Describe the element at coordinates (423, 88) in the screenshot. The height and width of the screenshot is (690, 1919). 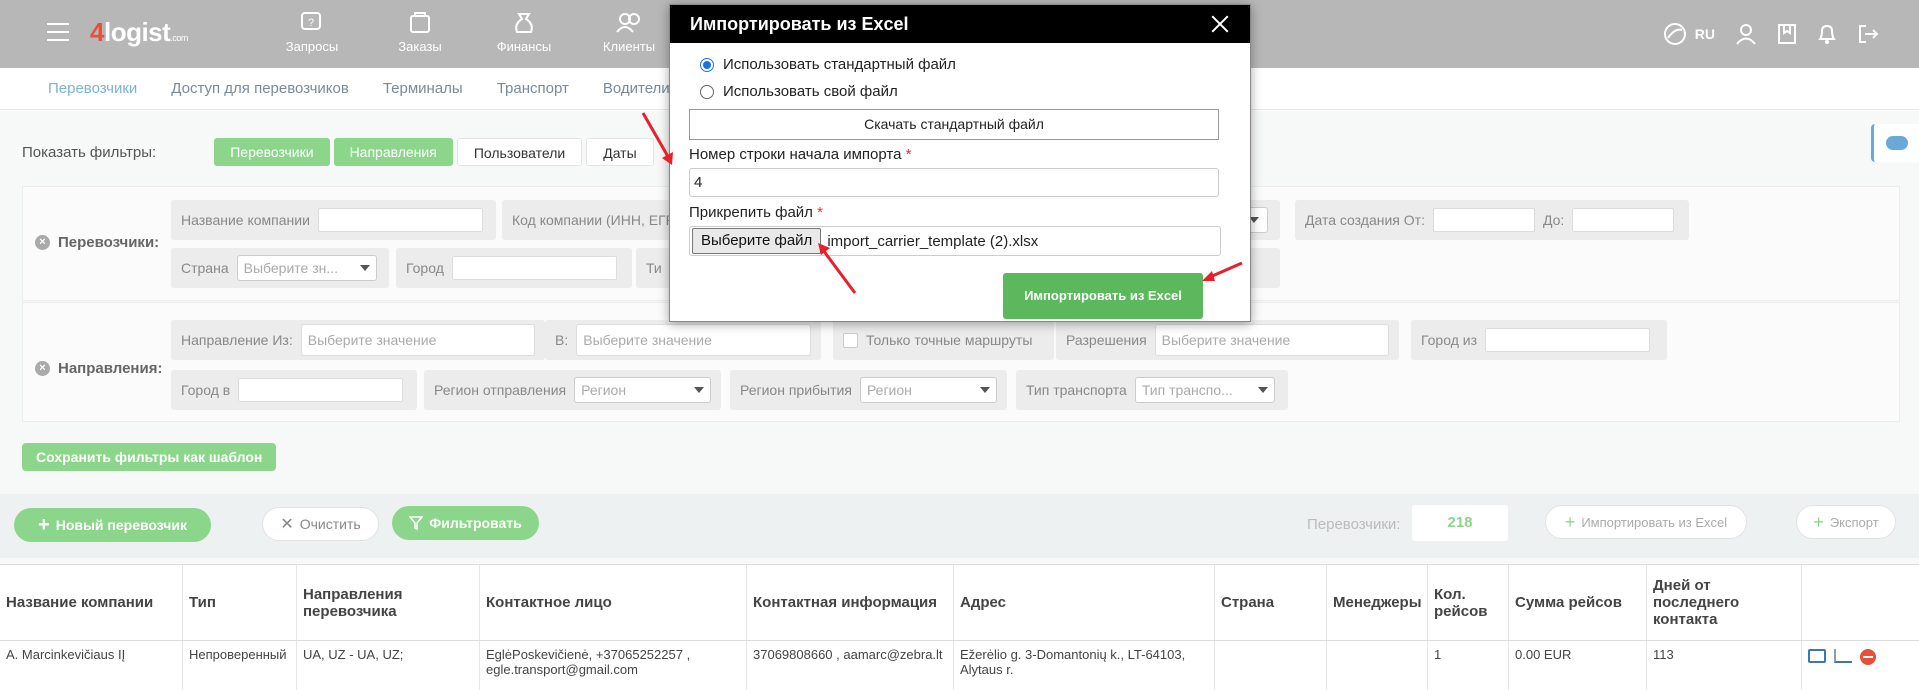
I see `subnav-terminals: Терминалы` at that location.